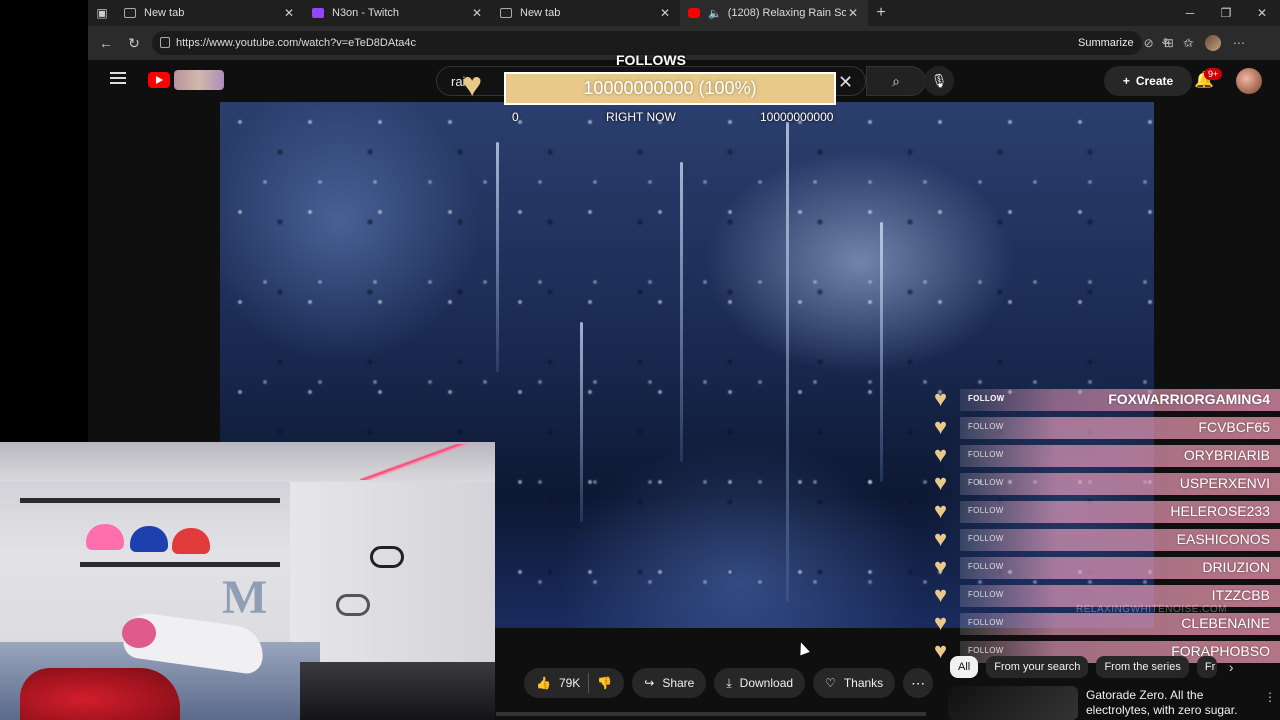 This screenshot has height=720, width=1280. I want to click on video-actions: 👍 79K 👎 ↪ Share ⤓ Download ♡ Thanks ⋯, so click(729, 683).